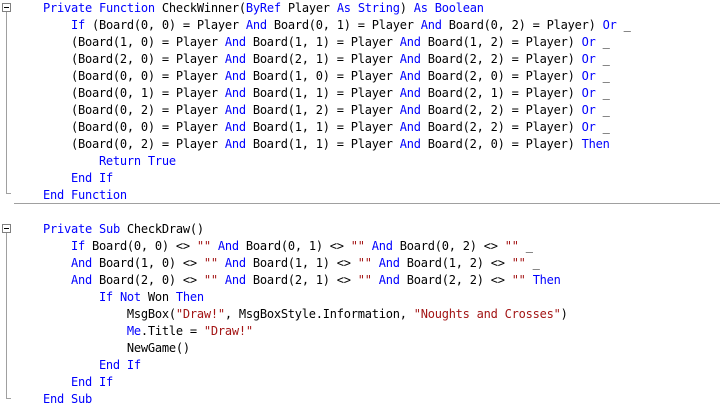  What do you see at coordinates (406, 8) in the screenshot?
I see `code-text: )` at bounding box center [406, 8].